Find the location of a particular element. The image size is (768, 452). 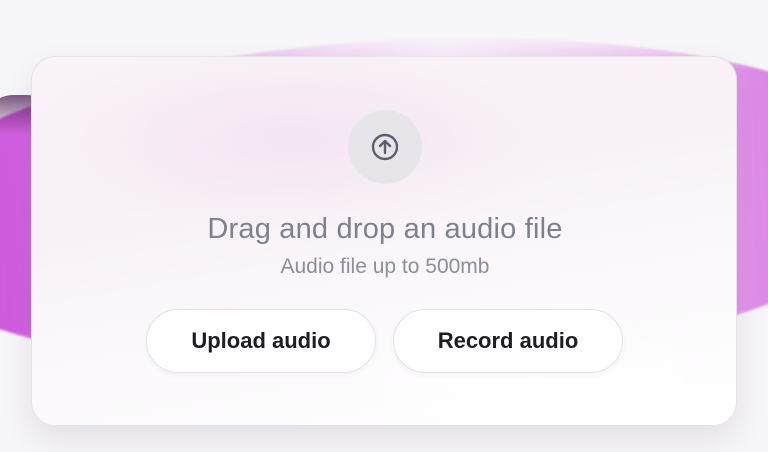

dropzone-subtitle: Audio file up to 500mb is located at coordinates (385, 266).